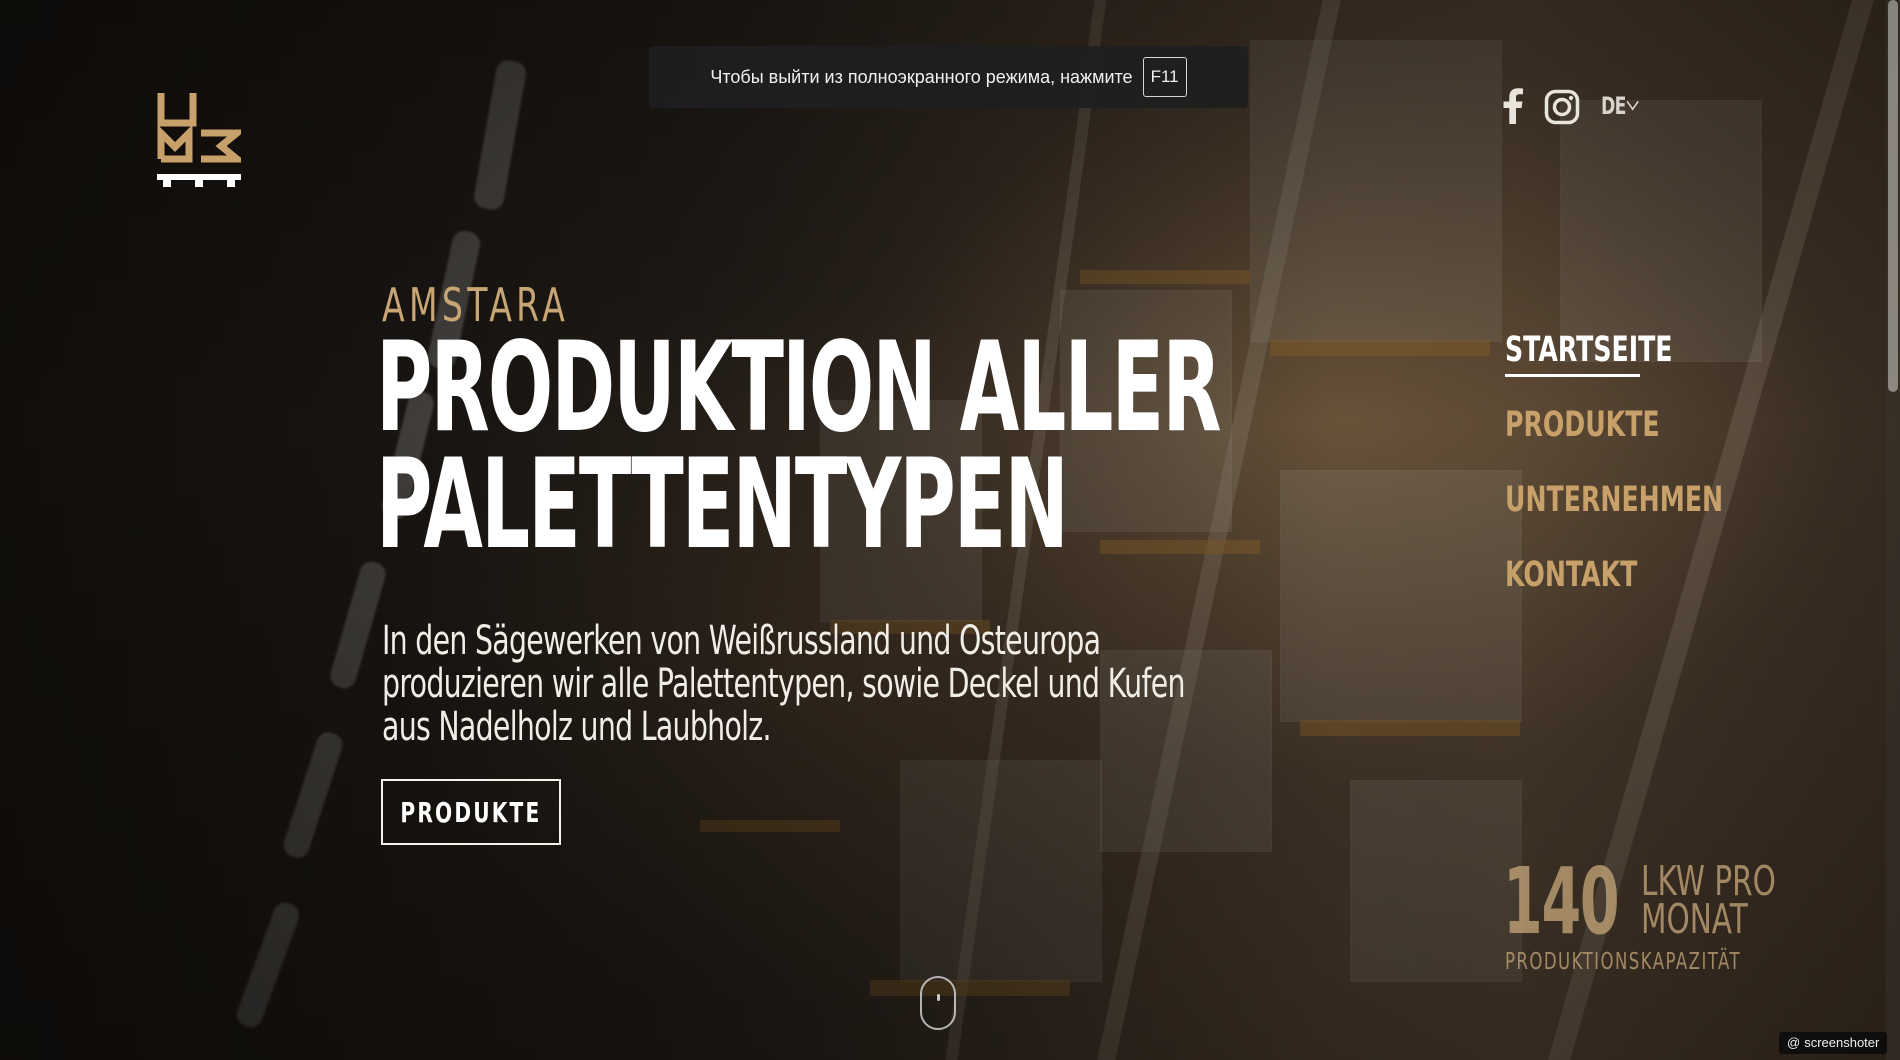 The image size is (1900, 1060). I want to click on language-selector: DE, so click(1620, 106).